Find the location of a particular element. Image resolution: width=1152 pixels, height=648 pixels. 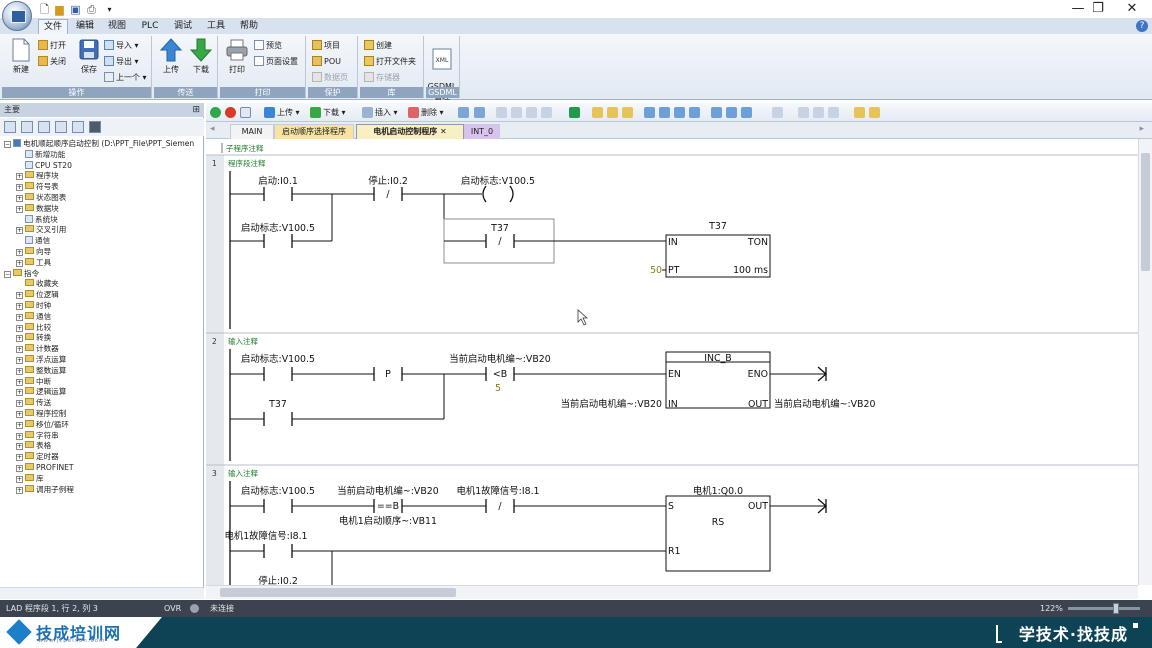

tree-item: + 位逻辑 is located at coordinates (37, 294).